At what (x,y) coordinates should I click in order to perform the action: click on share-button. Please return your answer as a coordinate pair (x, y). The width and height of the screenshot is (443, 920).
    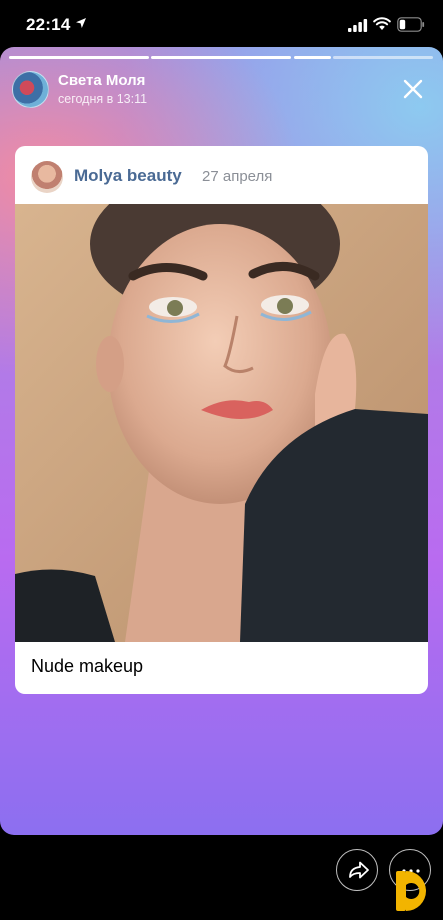
    Looking at the image, I should click on (357, 870).